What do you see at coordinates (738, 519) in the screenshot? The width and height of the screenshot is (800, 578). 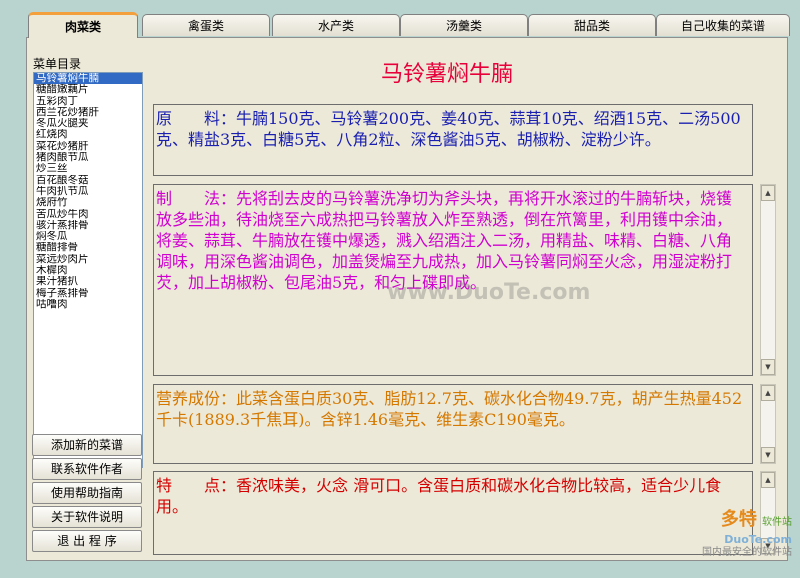 I see `logo-main-text: 多特` at bounding box center [738, 519].